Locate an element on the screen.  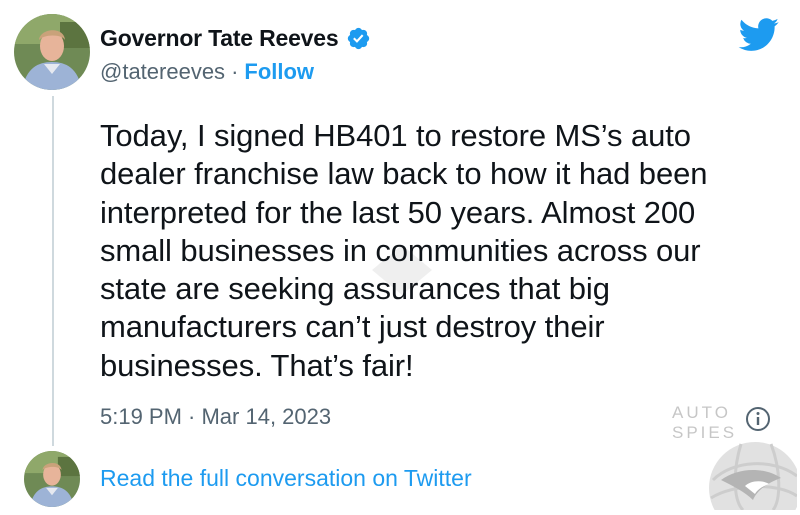
profile-avatar is located at coordinates (52, 52).